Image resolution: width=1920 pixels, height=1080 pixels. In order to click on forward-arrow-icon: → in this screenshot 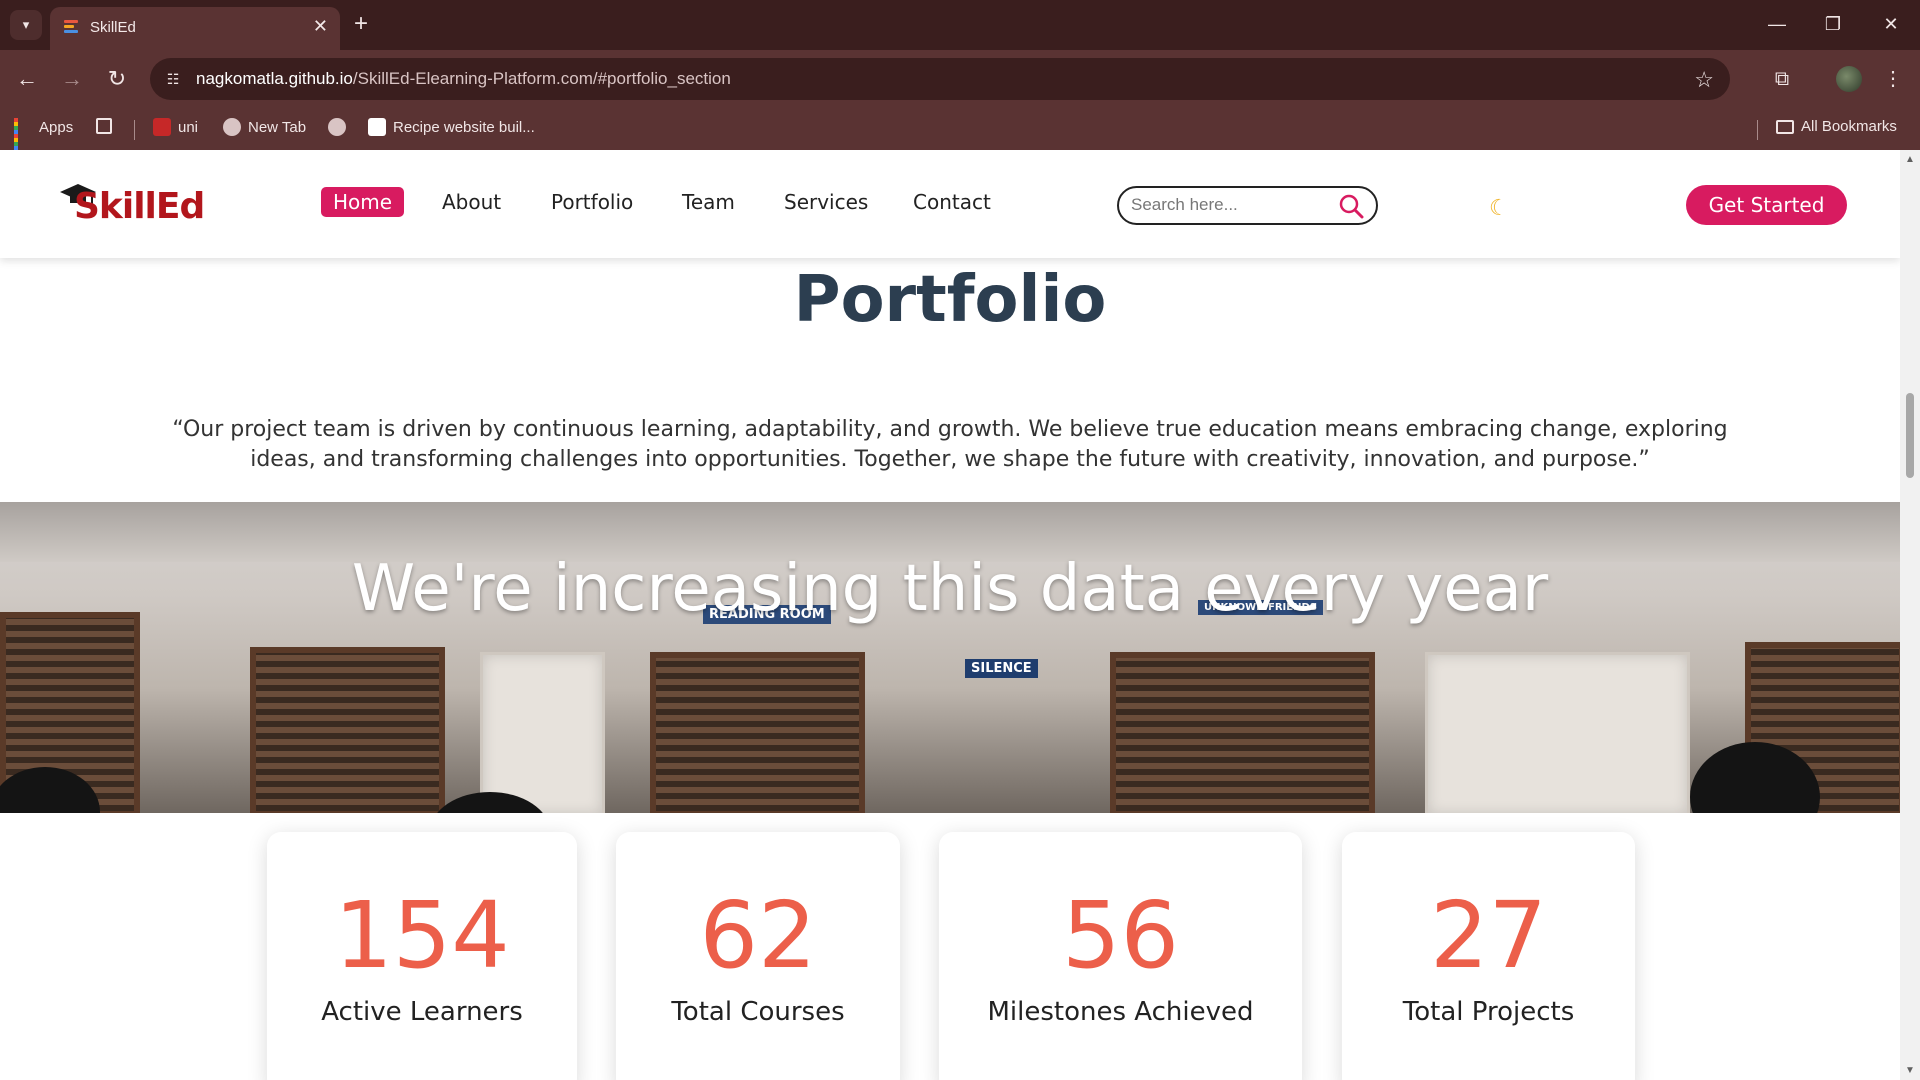, I will do `click(72, 79)`.